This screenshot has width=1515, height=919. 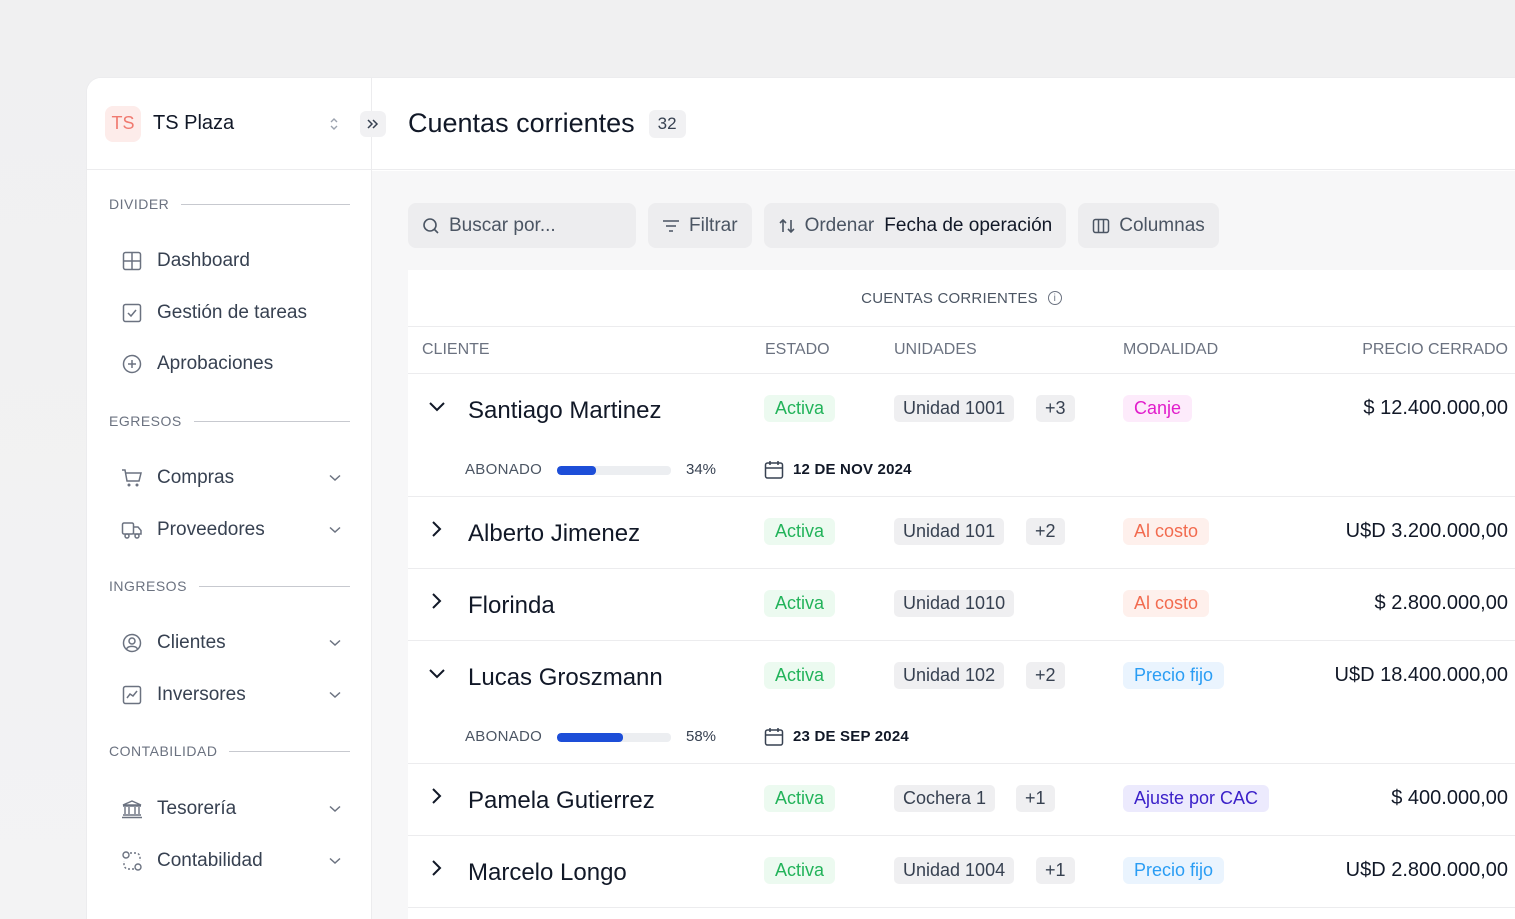 I want to click on closed-price: $ 12.400.000,00, so click(x=1435, y=408).